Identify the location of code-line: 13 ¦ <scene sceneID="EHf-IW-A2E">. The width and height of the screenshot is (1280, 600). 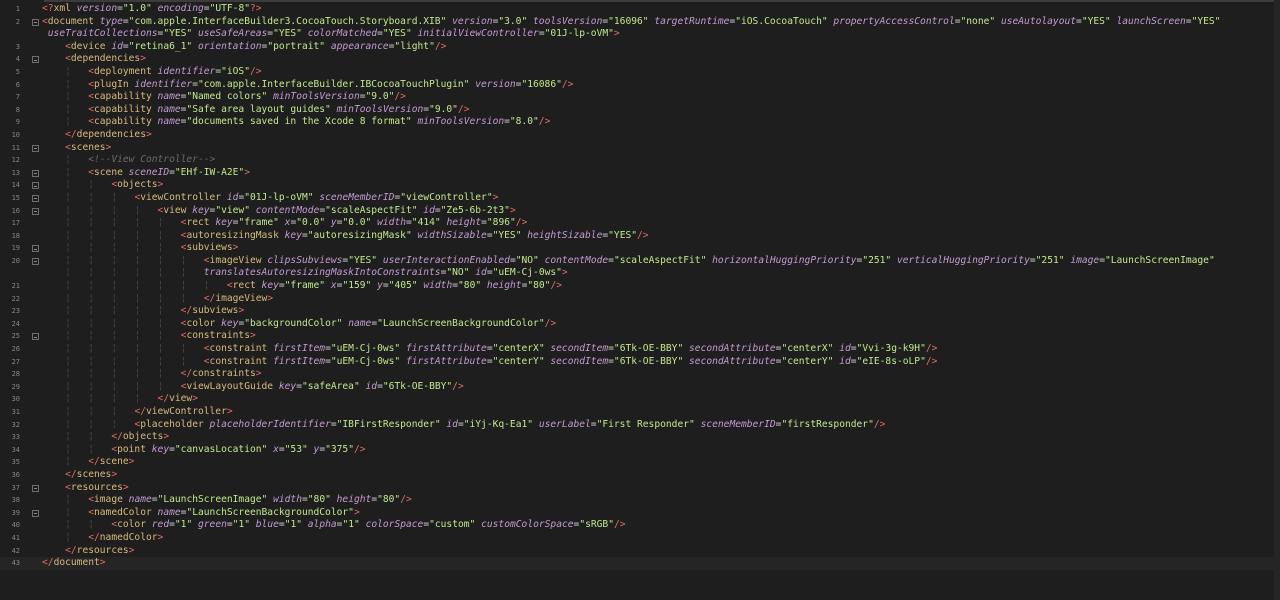
(640, 173).